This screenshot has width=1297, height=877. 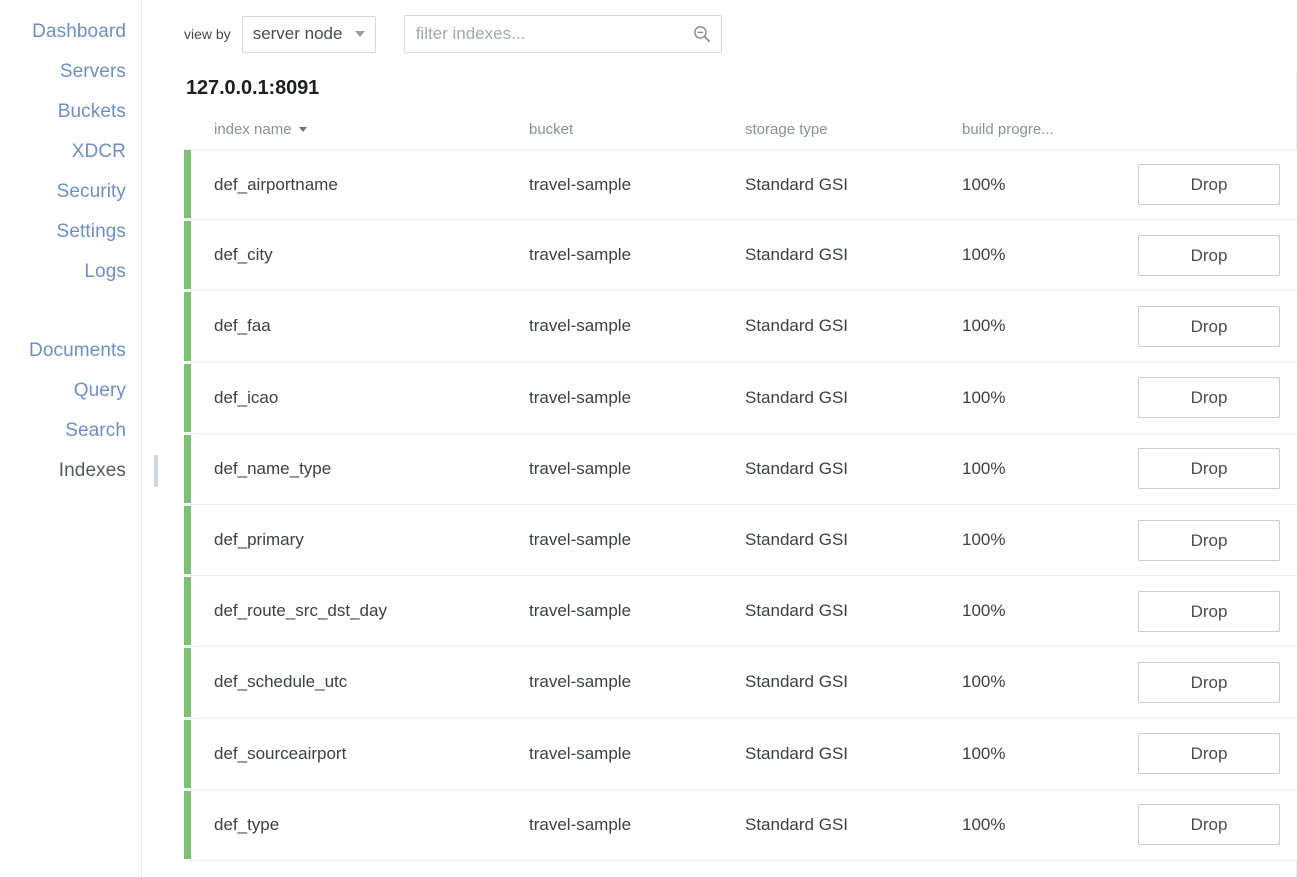 What do you see at coordinates (276, 184) in the screenshot?
I see `cell-index-name: def_airportname` at bounding box center [276, 184].